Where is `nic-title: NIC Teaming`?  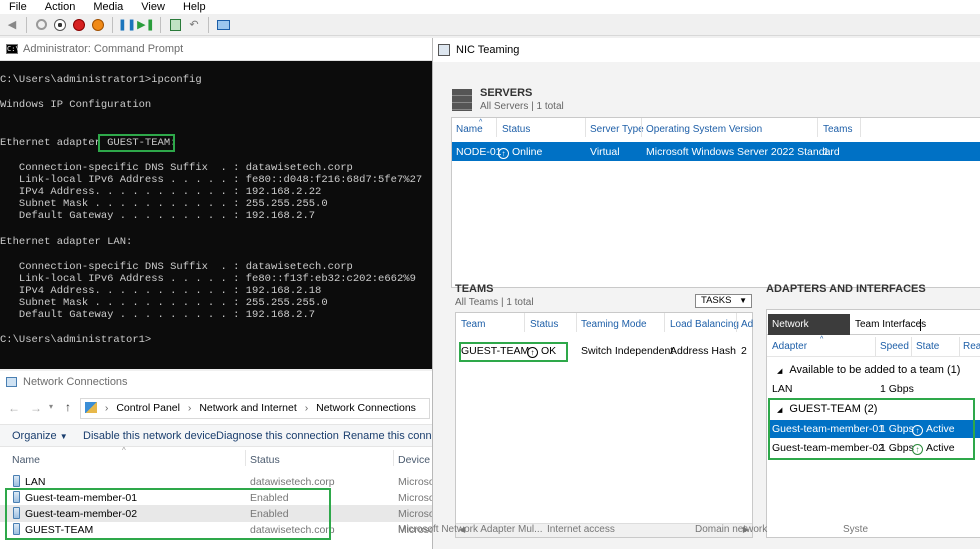
nic-title: NIC Teaming is located at coordinates (488, 50).